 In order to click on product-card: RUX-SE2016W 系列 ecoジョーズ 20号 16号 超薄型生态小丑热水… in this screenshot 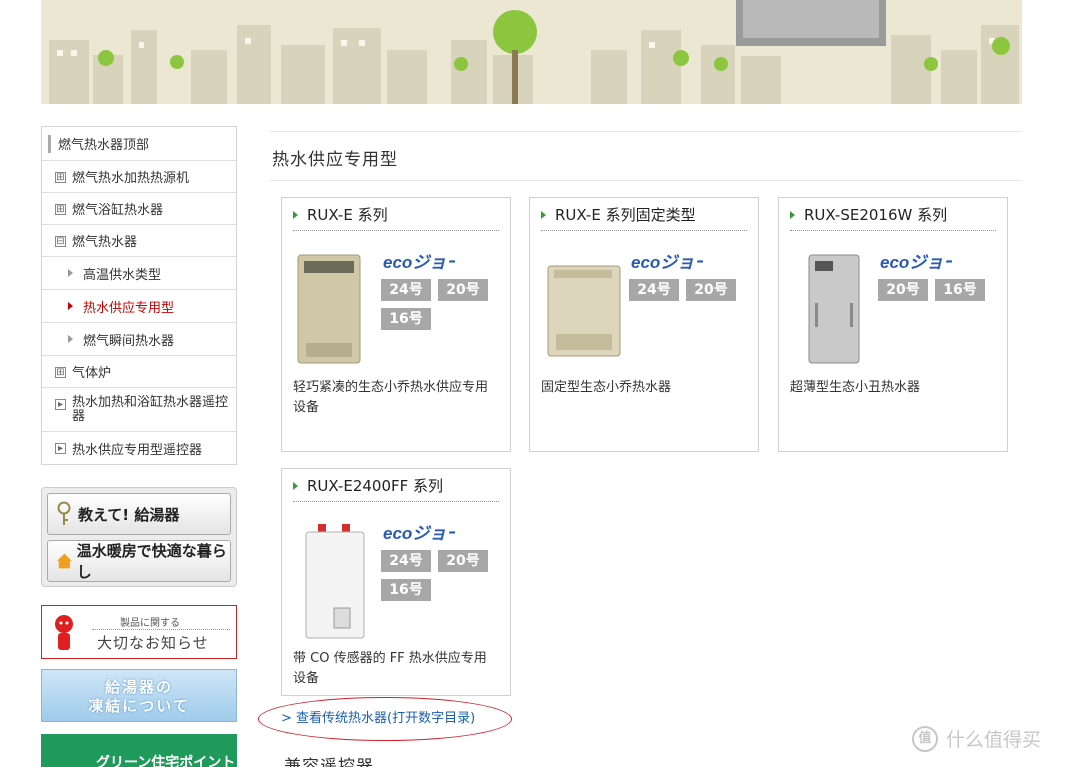, I will do `click(893, 324)`.